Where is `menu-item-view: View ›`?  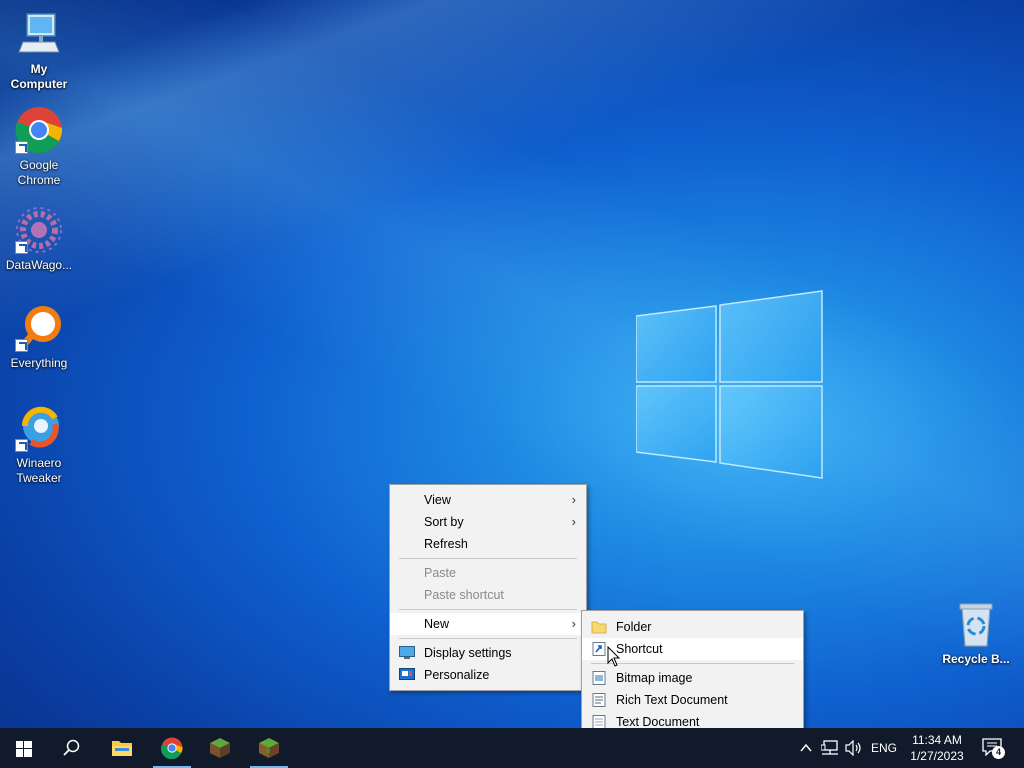 menu-item-view: View › is located at coordinates (488, 500).